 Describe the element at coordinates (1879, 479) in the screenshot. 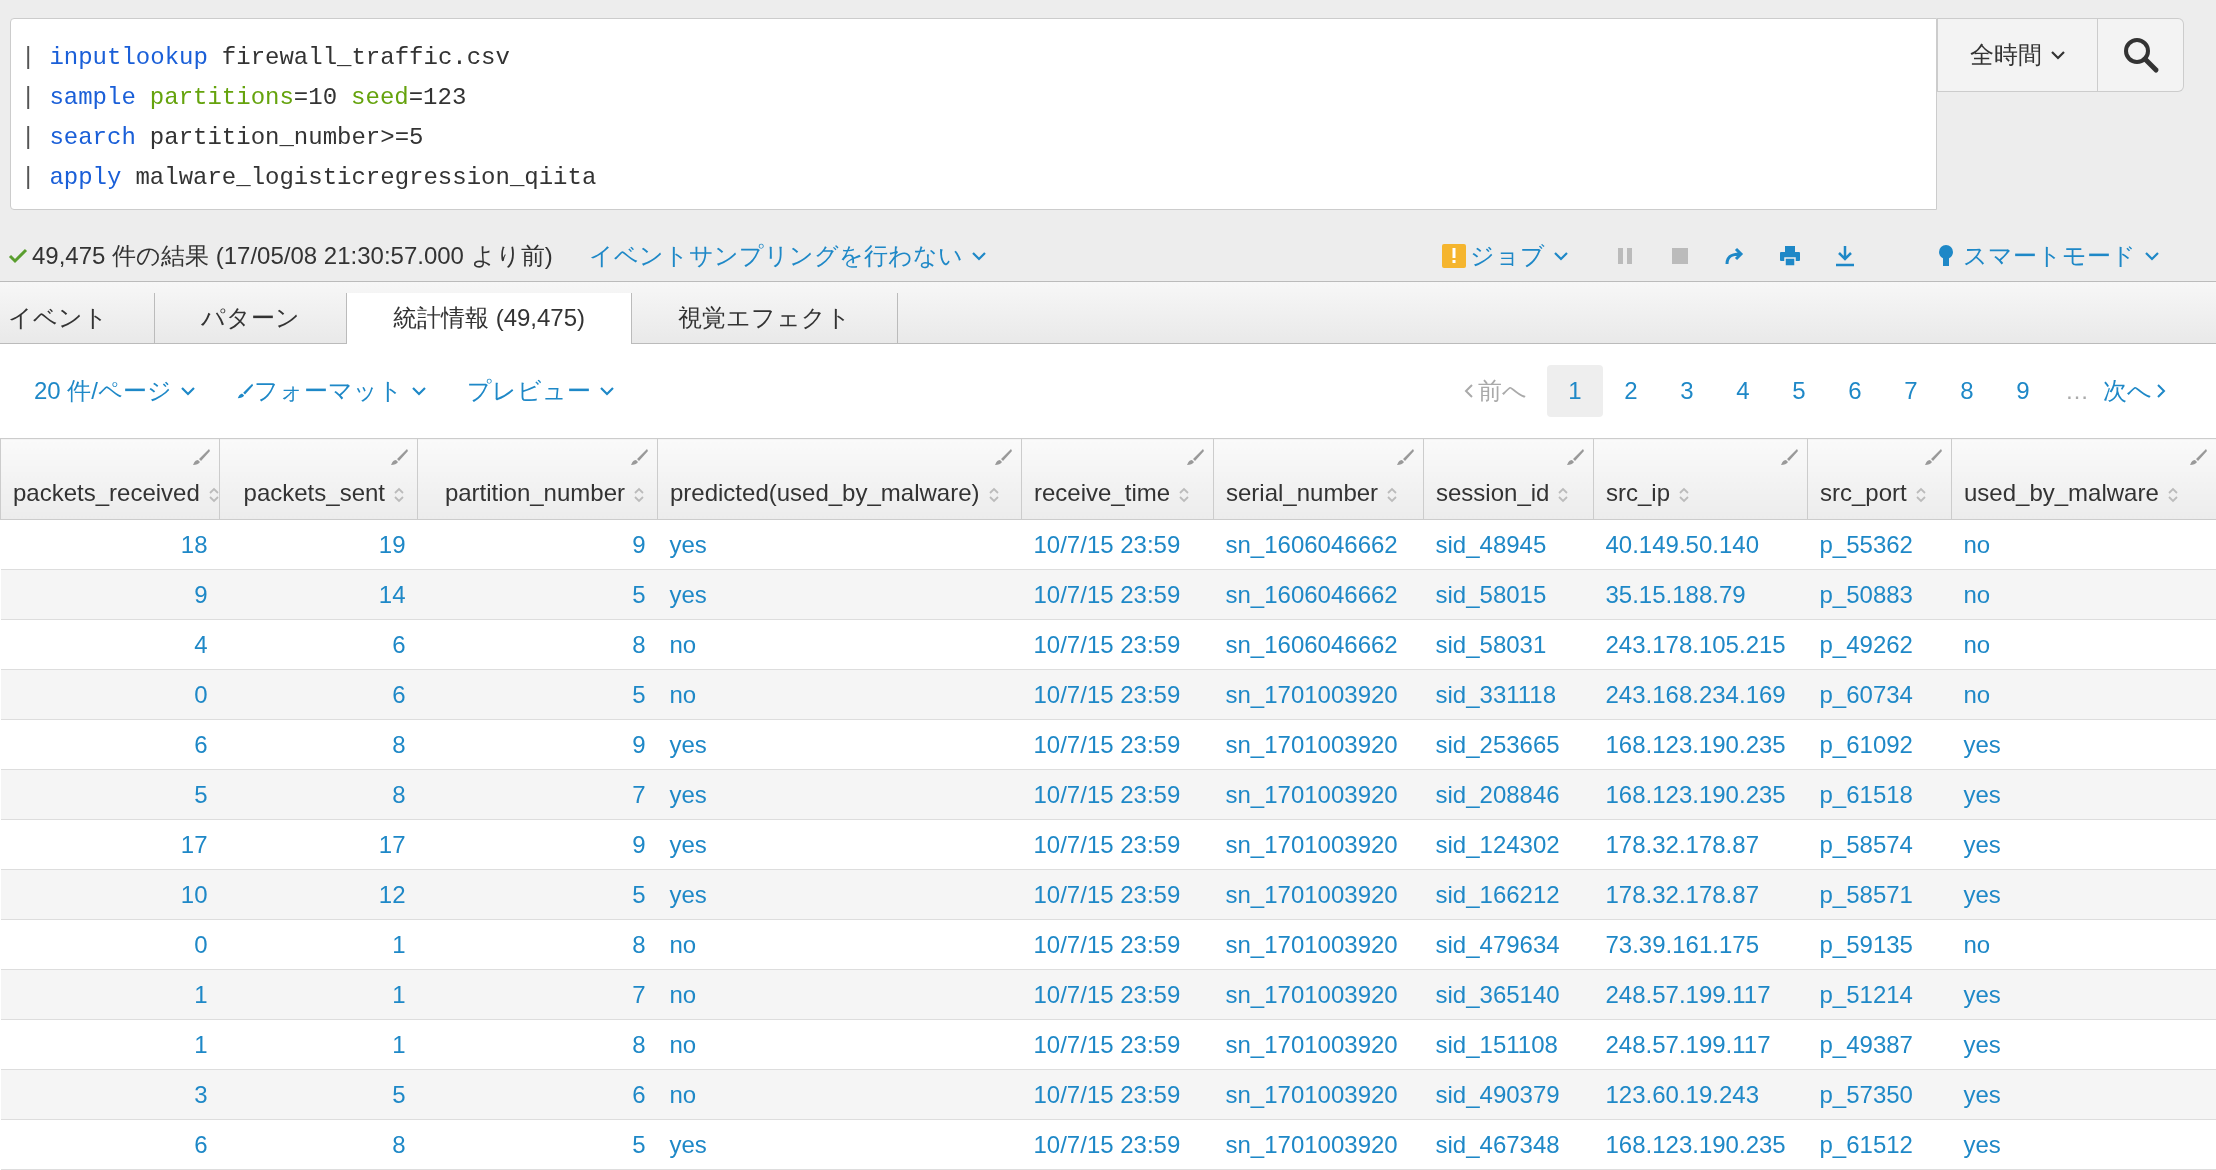

I see `column-header: src_port` at that location.